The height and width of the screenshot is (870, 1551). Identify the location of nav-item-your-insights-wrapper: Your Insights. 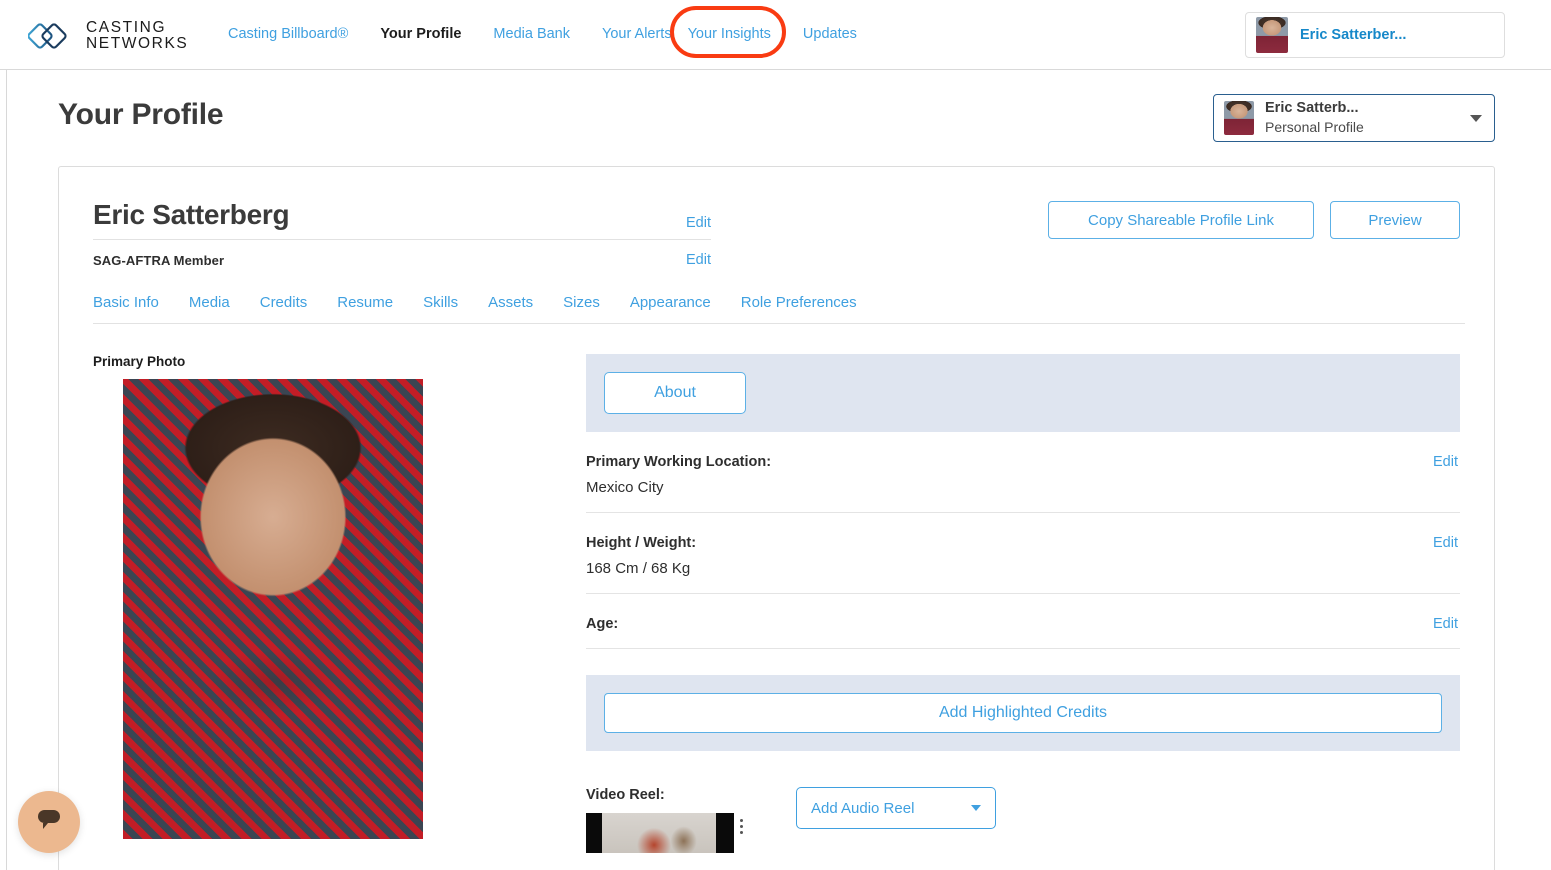
(728, 32).